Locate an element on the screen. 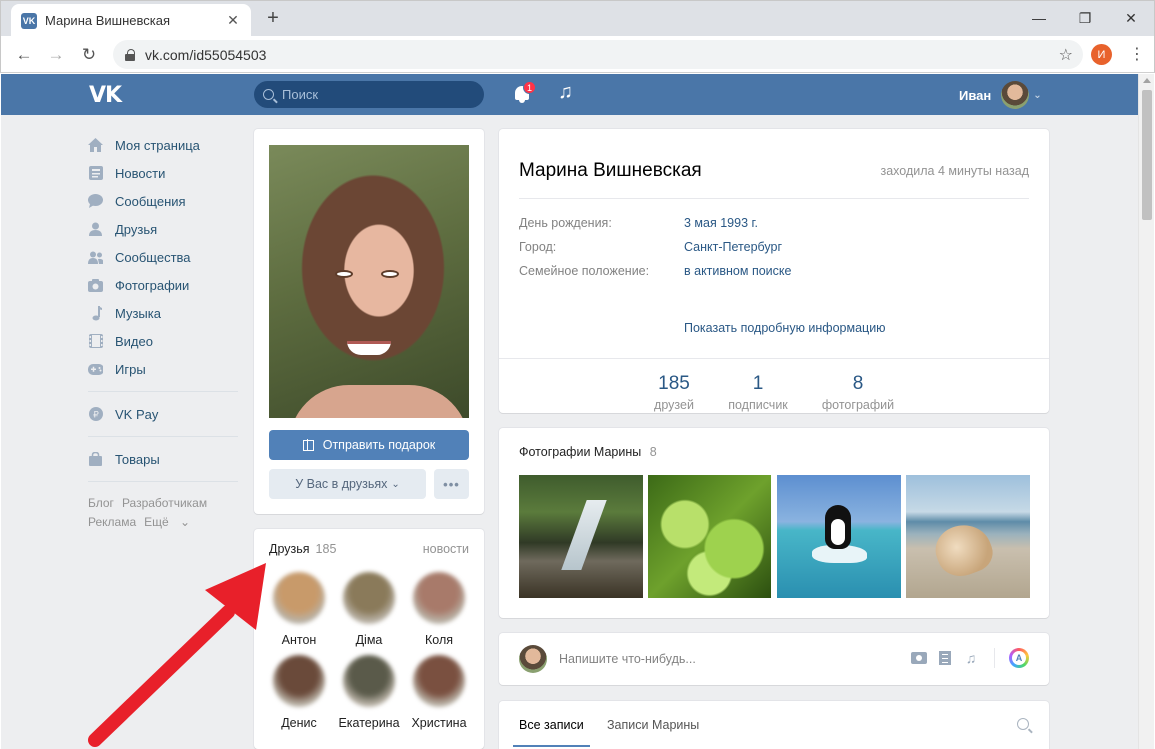  friend-item: Христина is located at coordinates (439, 692).